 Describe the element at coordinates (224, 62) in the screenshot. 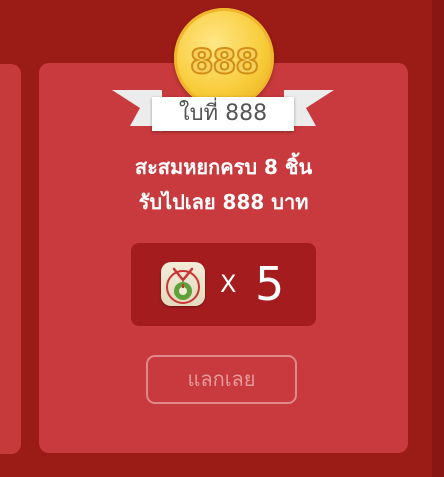

I see `coin-label: 888` at that location.